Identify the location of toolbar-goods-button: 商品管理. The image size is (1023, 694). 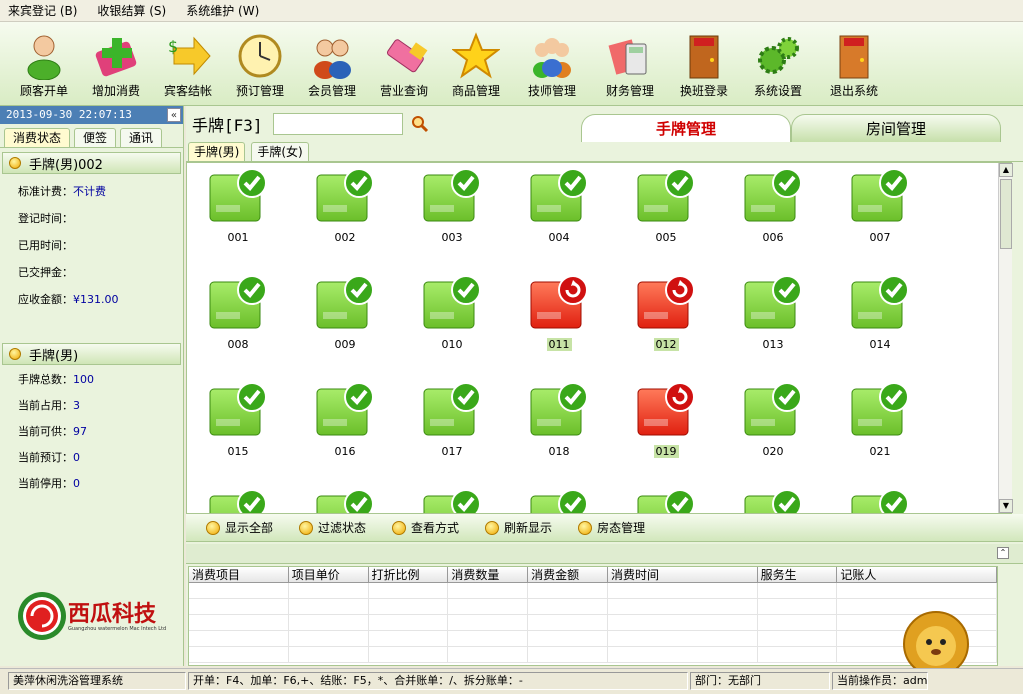
(476, 65).